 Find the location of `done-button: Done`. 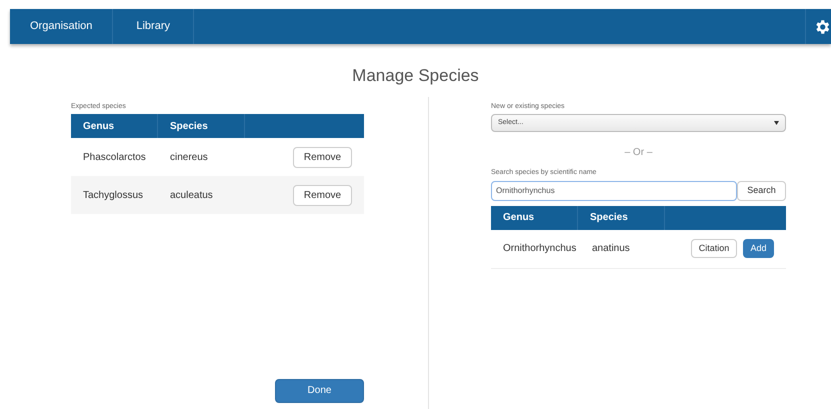

done-button: Done is located at coordinates (319, 390).